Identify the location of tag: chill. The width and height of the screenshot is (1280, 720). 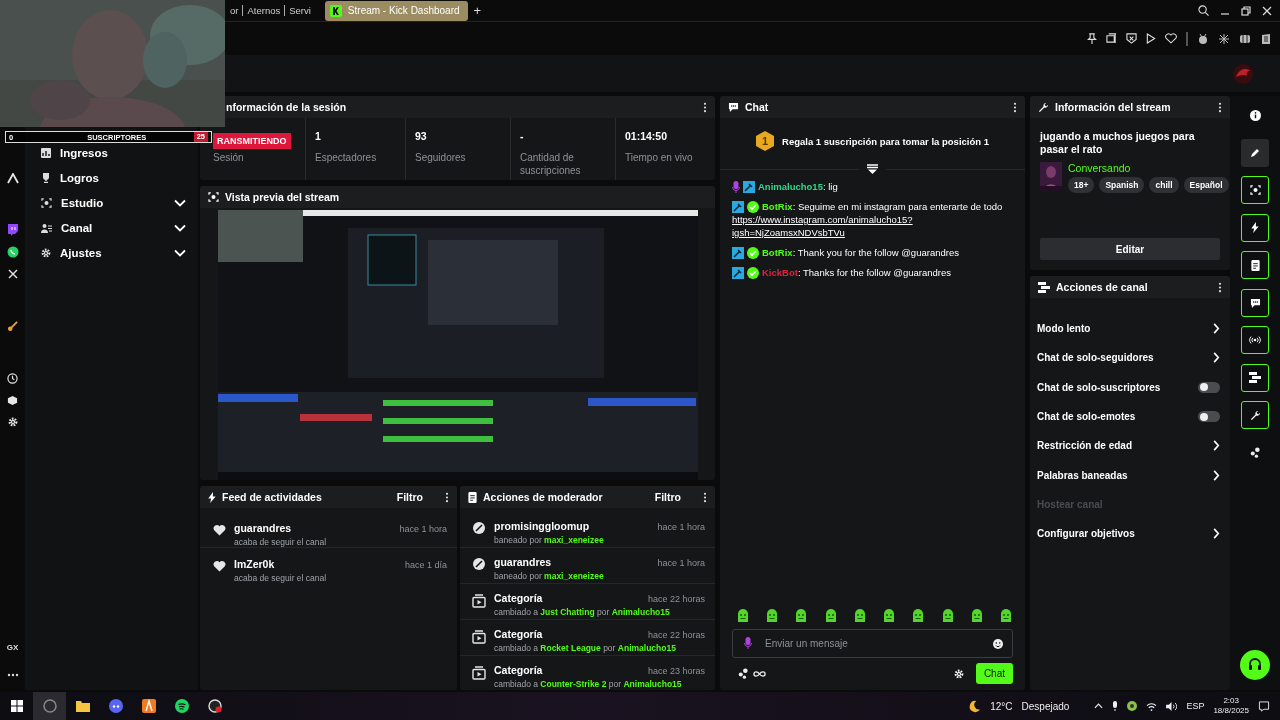
(1164, 185).